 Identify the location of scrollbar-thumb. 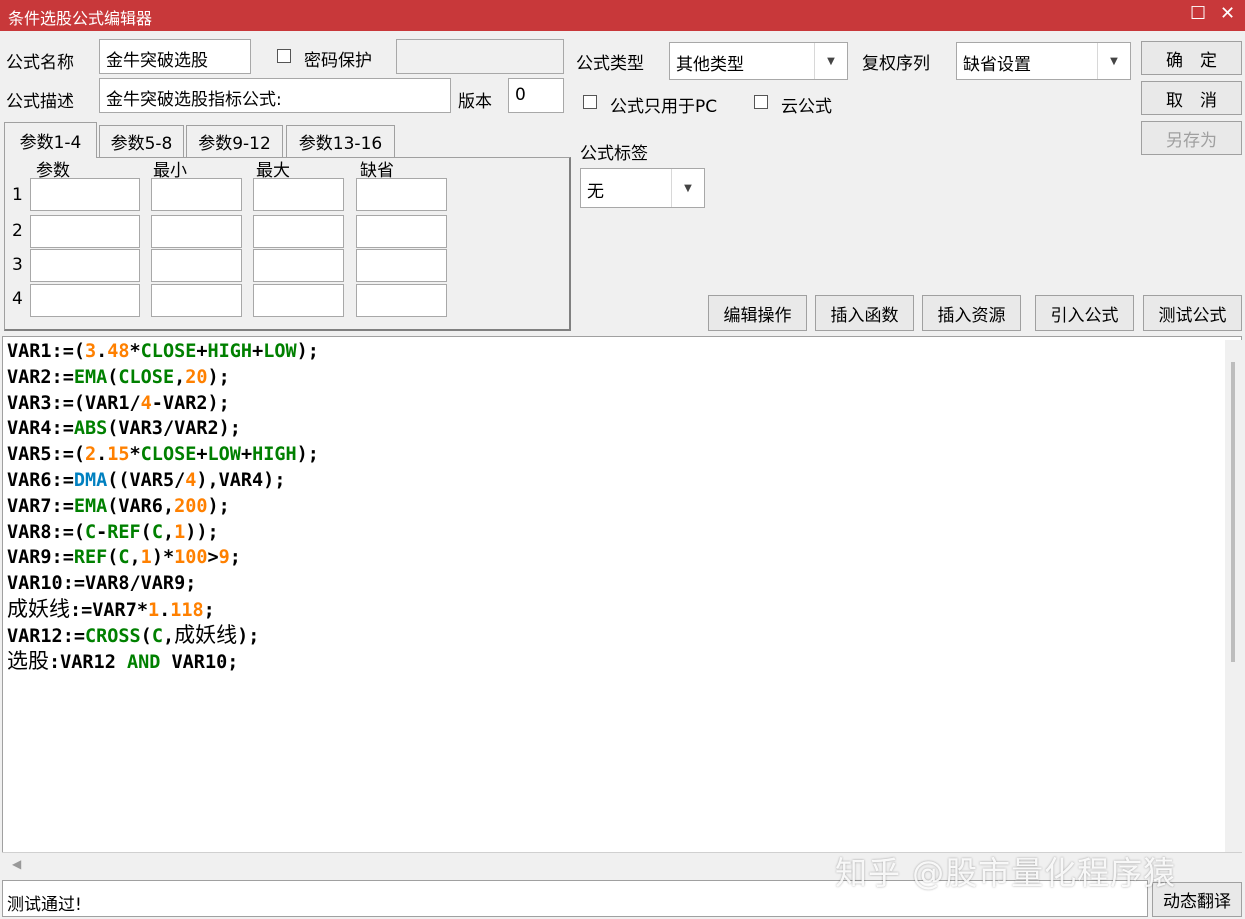
(1233, 512).